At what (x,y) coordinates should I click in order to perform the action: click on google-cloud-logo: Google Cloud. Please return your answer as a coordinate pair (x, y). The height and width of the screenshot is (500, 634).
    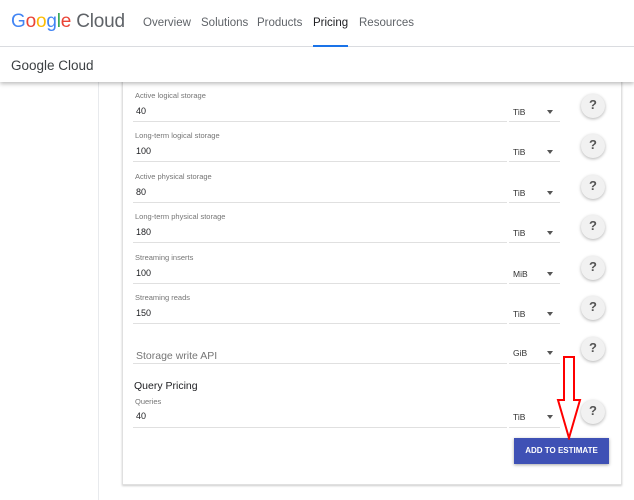
    Looking at the image, I should click on (68, 22).